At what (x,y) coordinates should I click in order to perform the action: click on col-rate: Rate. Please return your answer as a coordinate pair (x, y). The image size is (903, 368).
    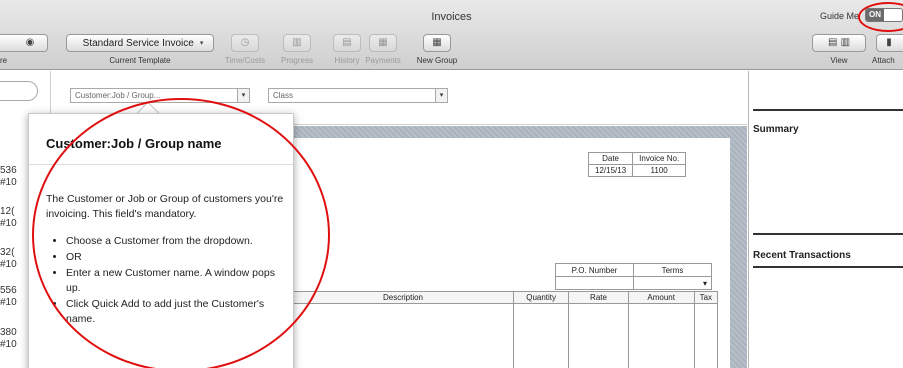
    Looking at the image, I should click on (598, 297).